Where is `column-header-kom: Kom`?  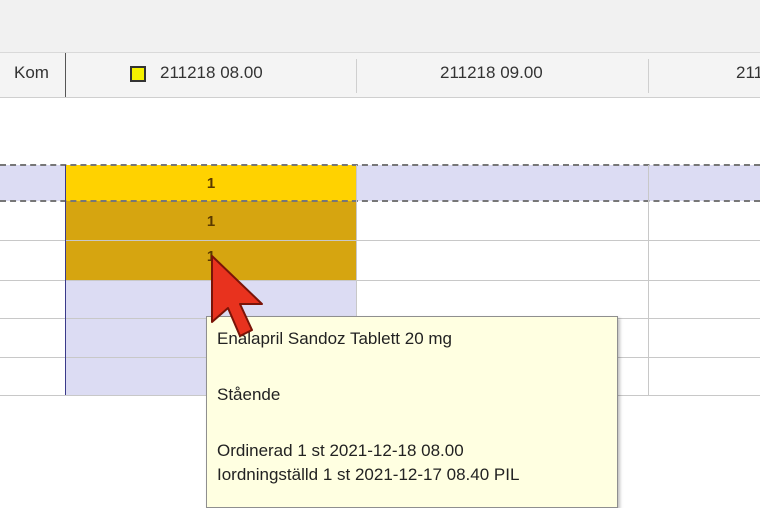 column-header-kom: Kom is located at coordinates (31, 75).